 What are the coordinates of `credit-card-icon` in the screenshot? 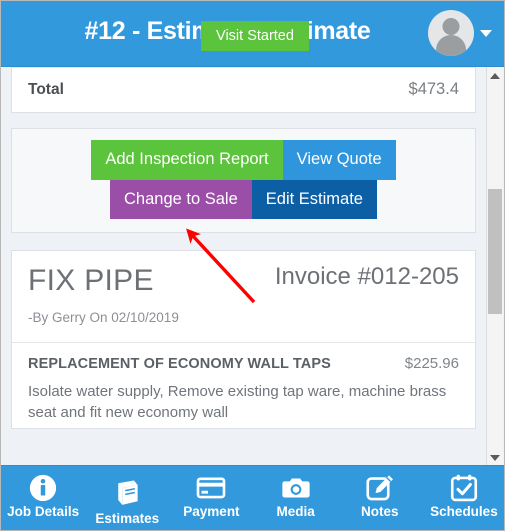 It's located at (211, 488).